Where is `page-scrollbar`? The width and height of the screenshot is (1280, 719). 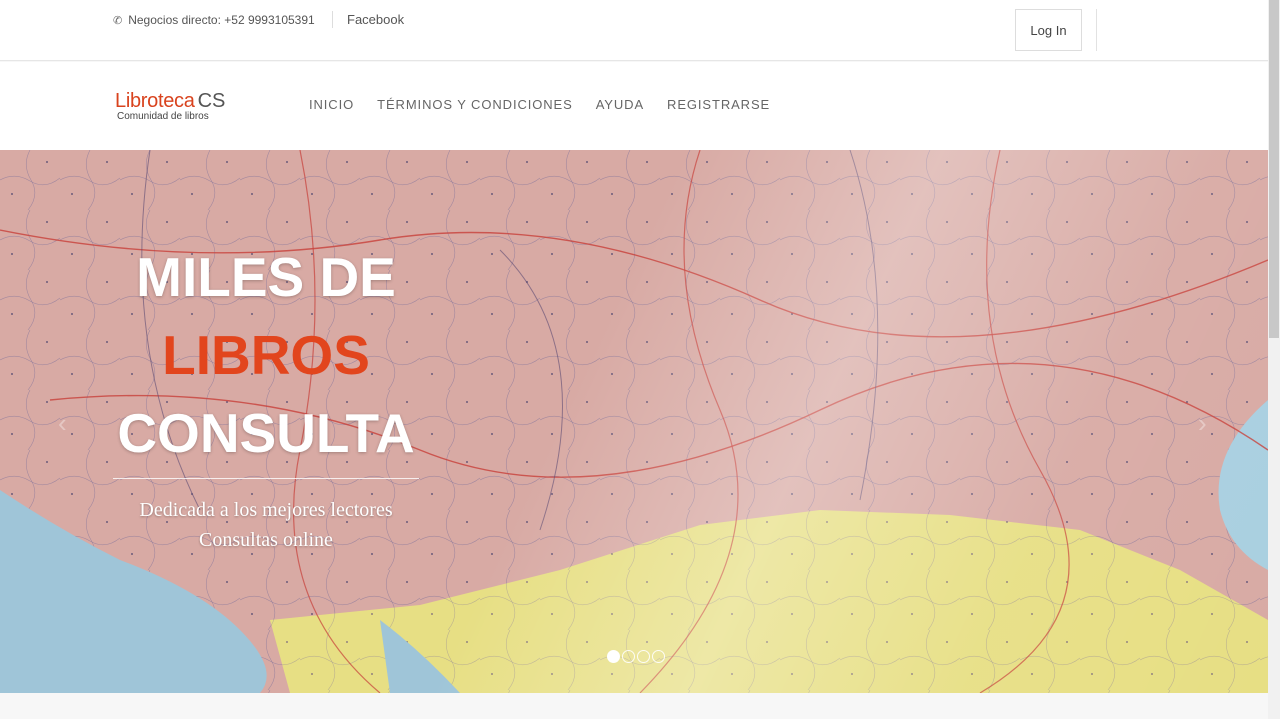
page-scrollbar is located at coordinates (1274, 359).